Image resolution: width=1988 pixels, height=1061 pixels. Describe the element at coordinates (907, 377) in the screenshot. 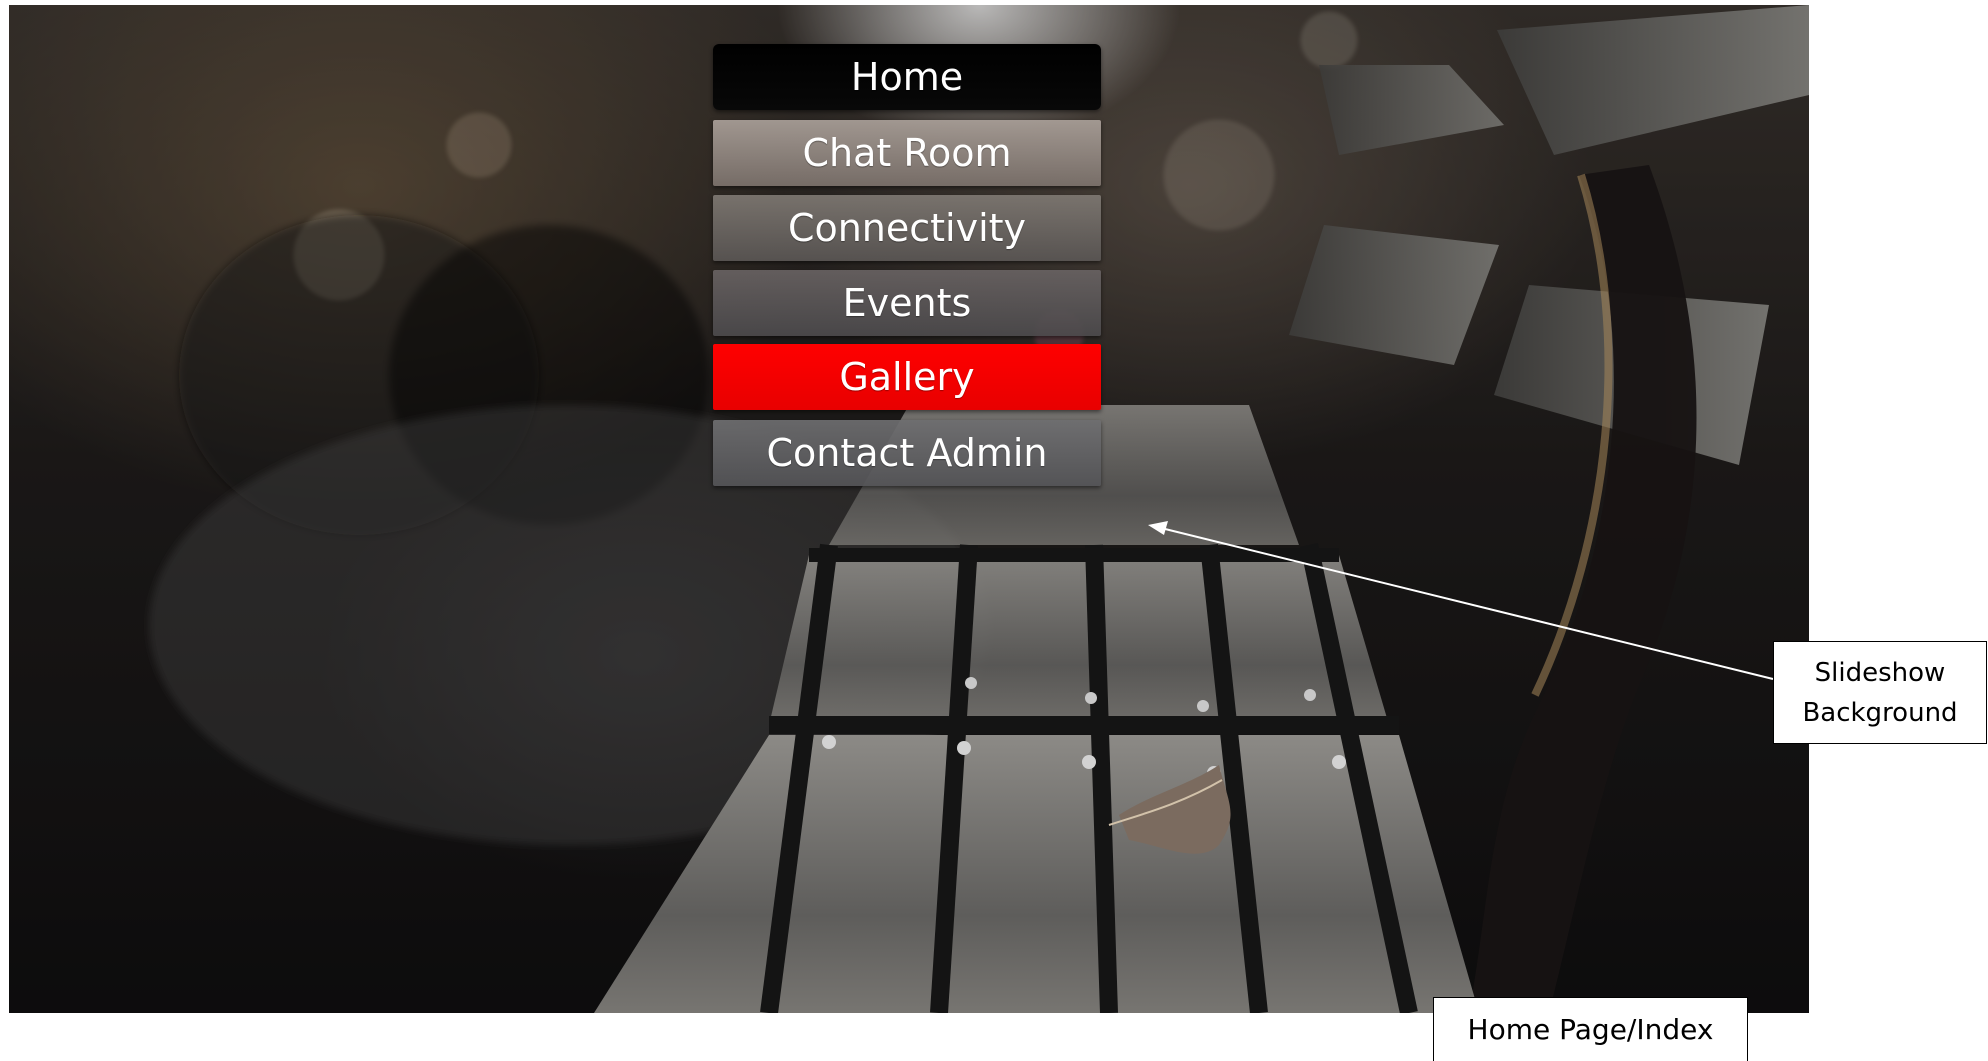

I see `nav-item-gallery: Gallery` at that location.